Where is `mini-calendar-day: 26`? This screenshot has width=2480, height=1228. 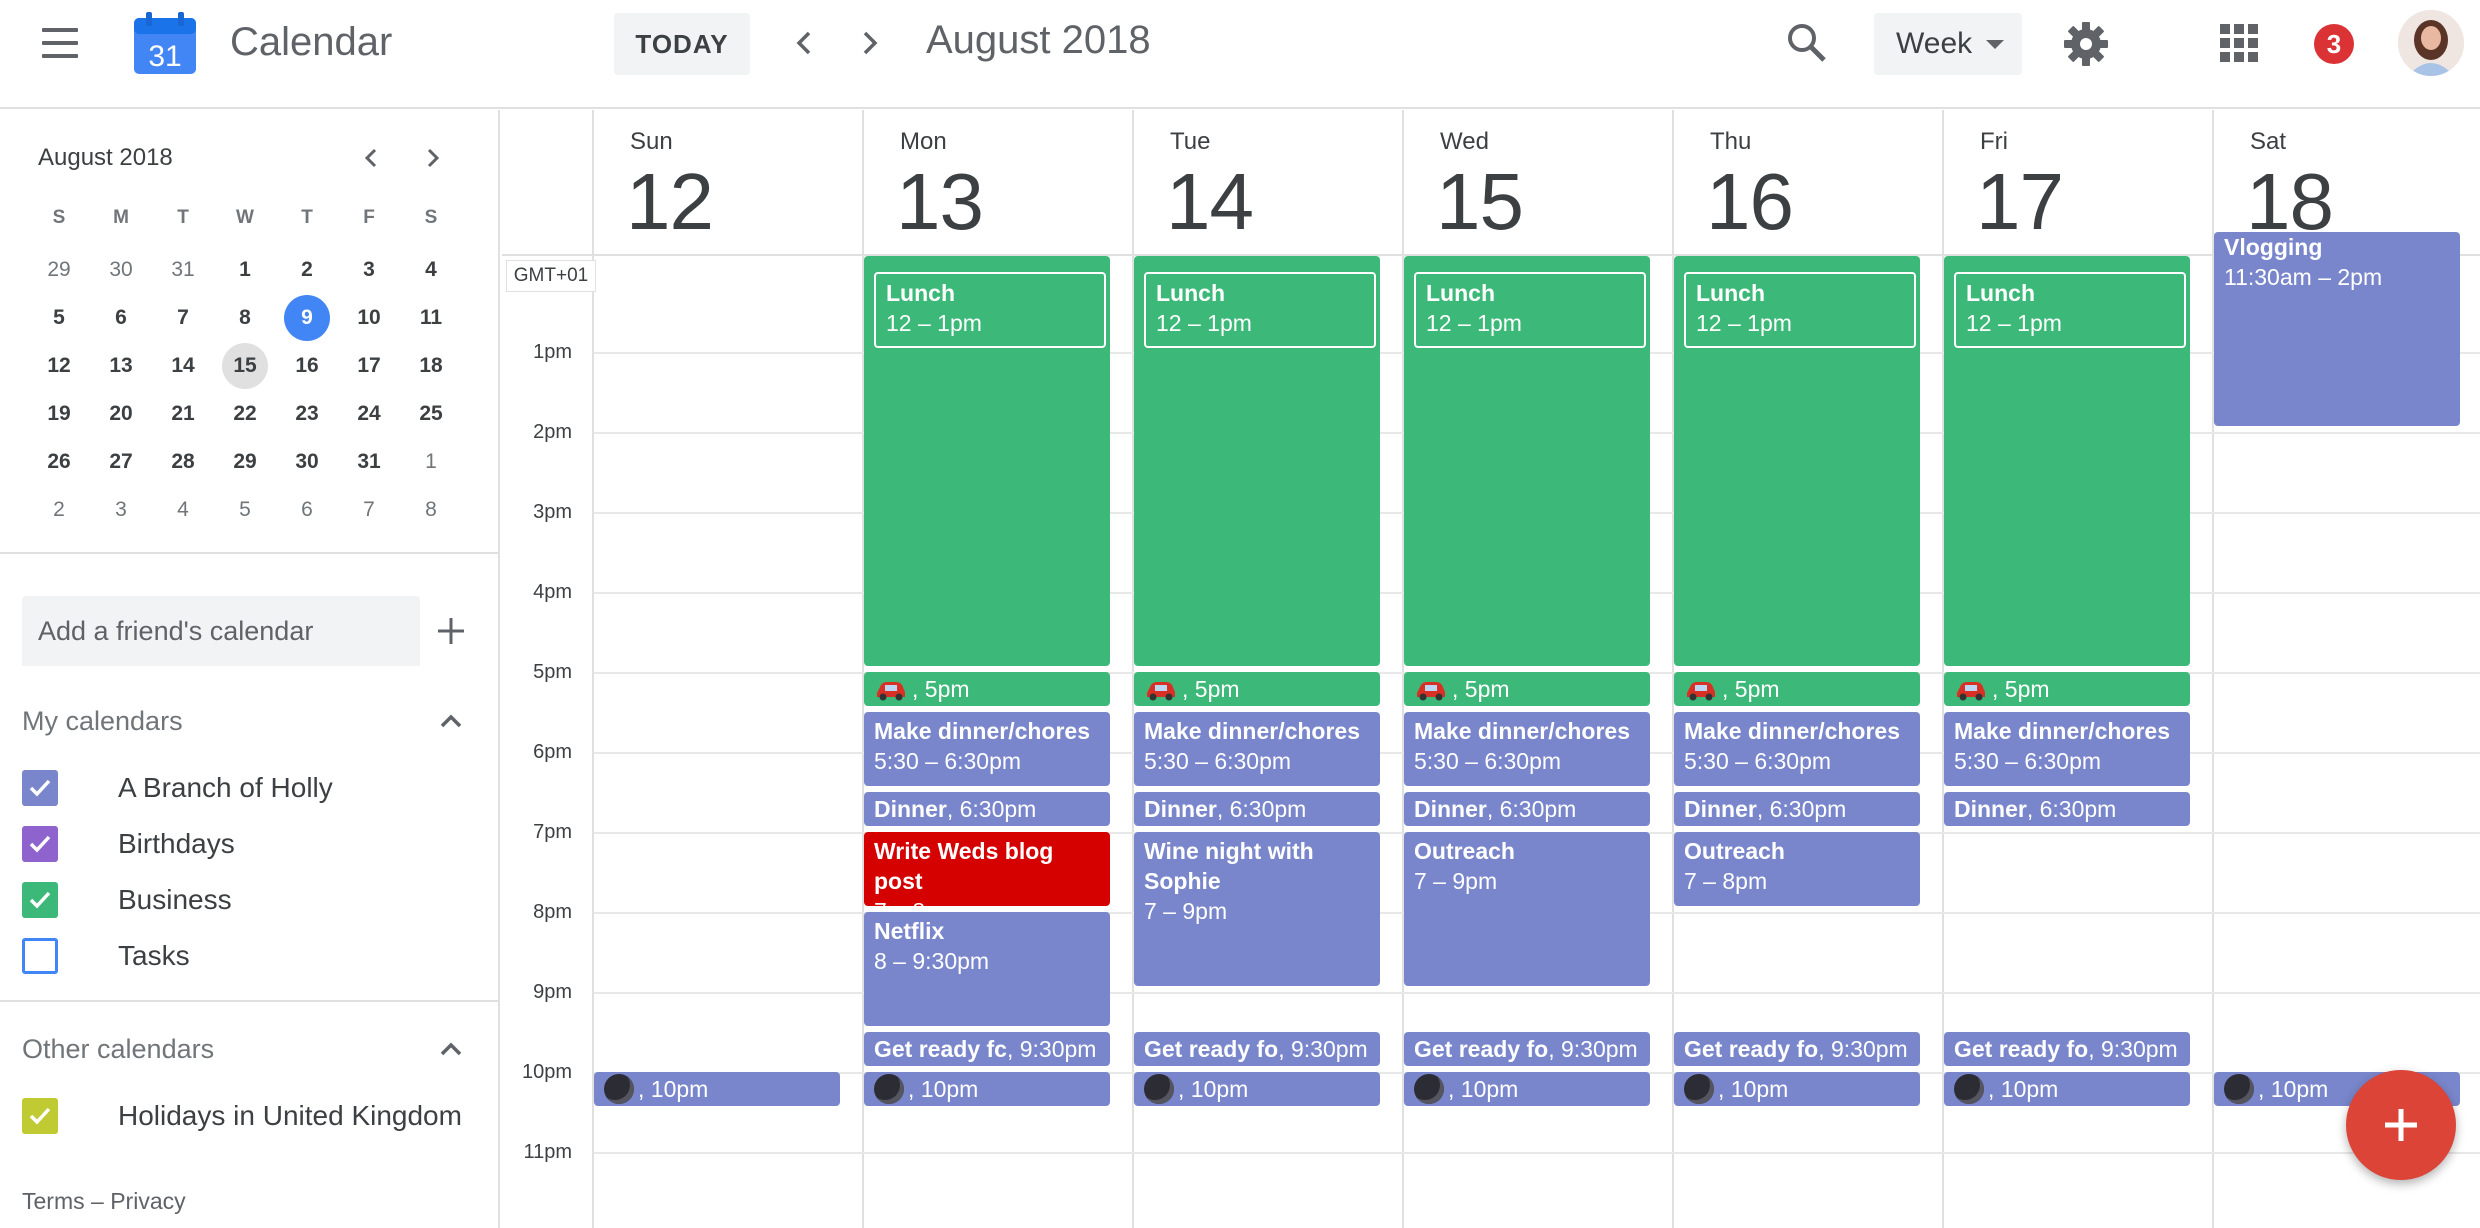
mini-calendar-day: 26 is located at coordinates (59, 462).